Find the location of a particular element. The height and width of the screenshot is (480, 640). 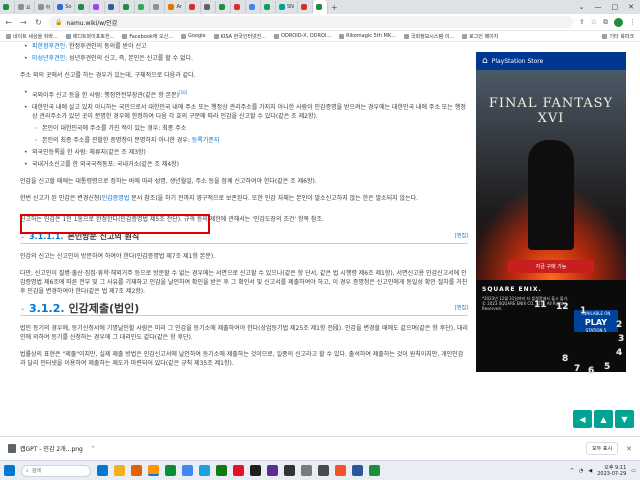

ps5-small: AVAILABLE ON is located at coordinates (596, 313).